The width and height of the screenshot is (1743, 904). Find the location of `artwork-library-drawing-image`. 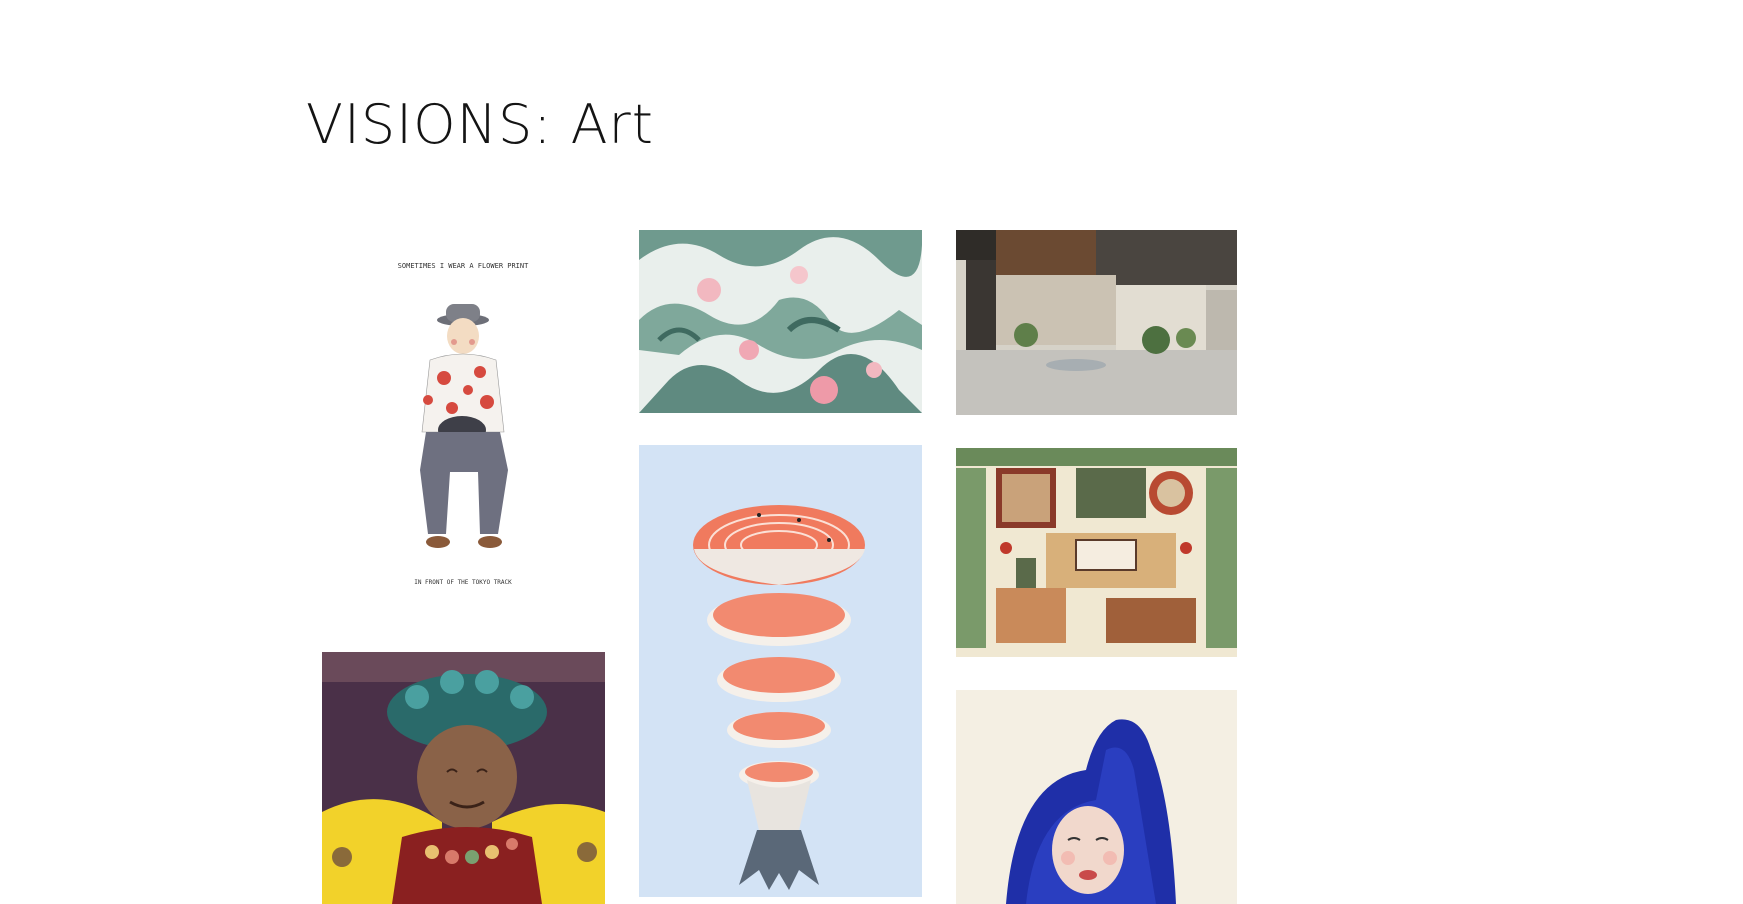

artwork-library-drawing-image is located at coordinates (1096, 552).